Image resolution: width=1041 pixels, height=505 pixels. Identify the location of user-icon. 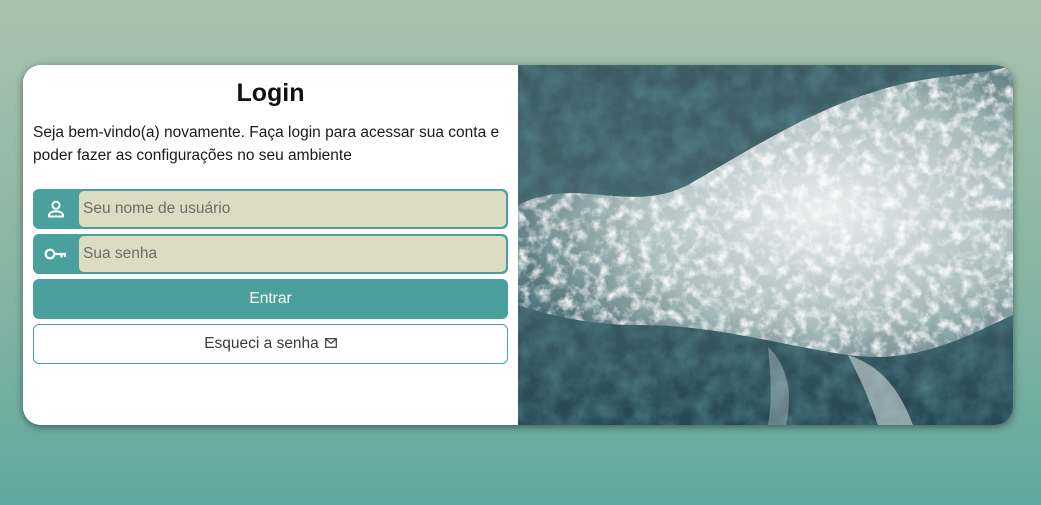
(56, 209).